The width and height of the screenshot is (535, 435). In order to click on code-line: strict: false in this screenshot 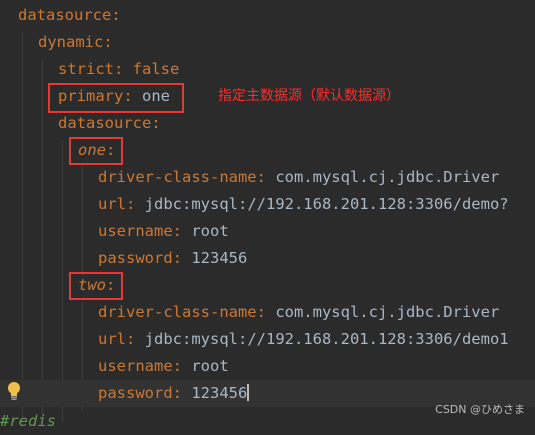, I will do `click(119, 69)`.